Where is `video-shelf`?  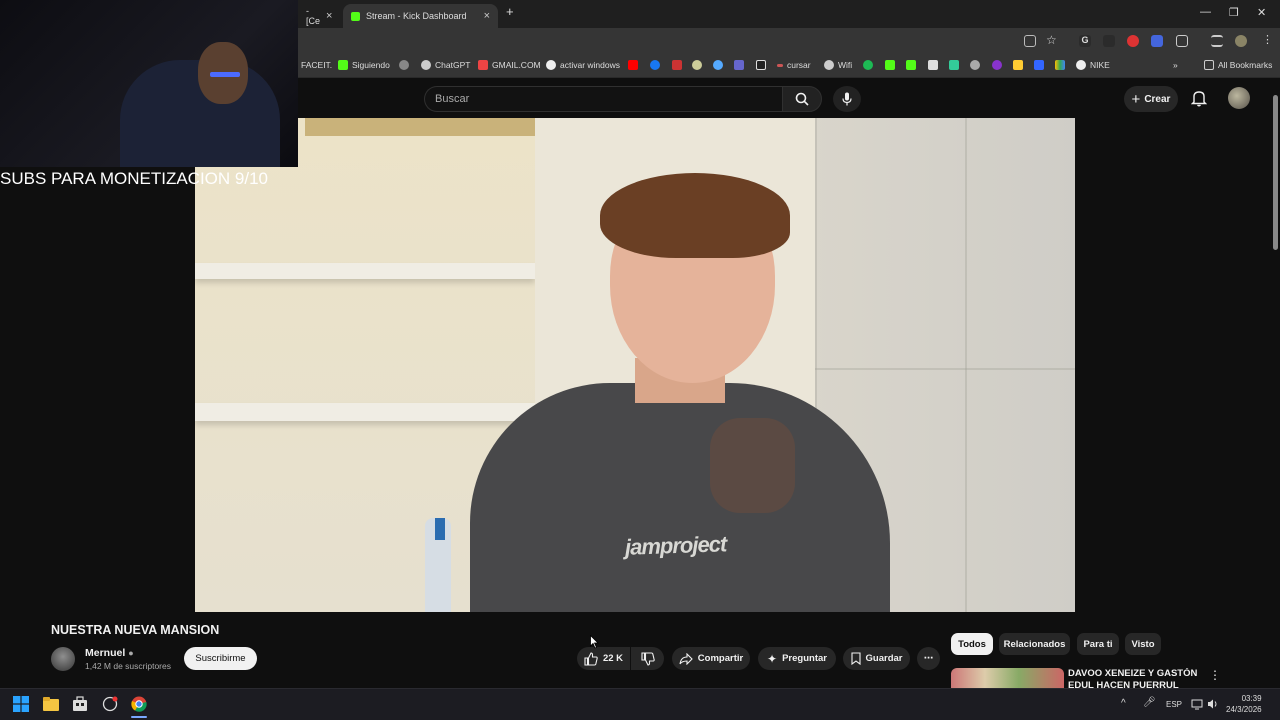
video-shelf is located at coordinates (365, 271).